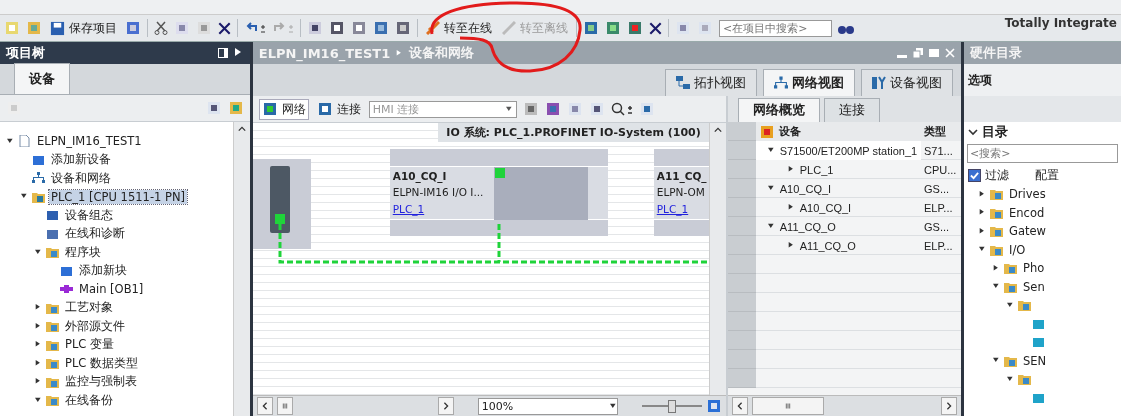  I want to click on tree-item: SEN, so click(1035, 360).